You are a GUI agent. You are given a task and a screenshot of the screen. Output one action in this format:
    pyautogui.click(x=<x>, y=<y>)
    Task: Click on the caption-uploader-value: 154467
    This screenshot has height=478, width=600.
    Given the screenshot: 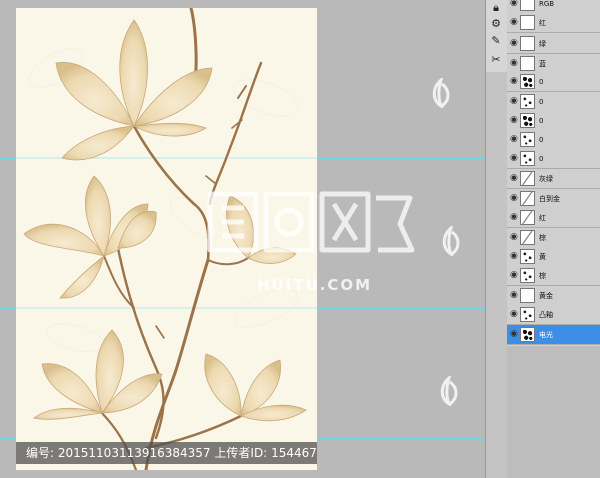 What is the action you would take?
    pyautogui.click(x=294, y=453)
    